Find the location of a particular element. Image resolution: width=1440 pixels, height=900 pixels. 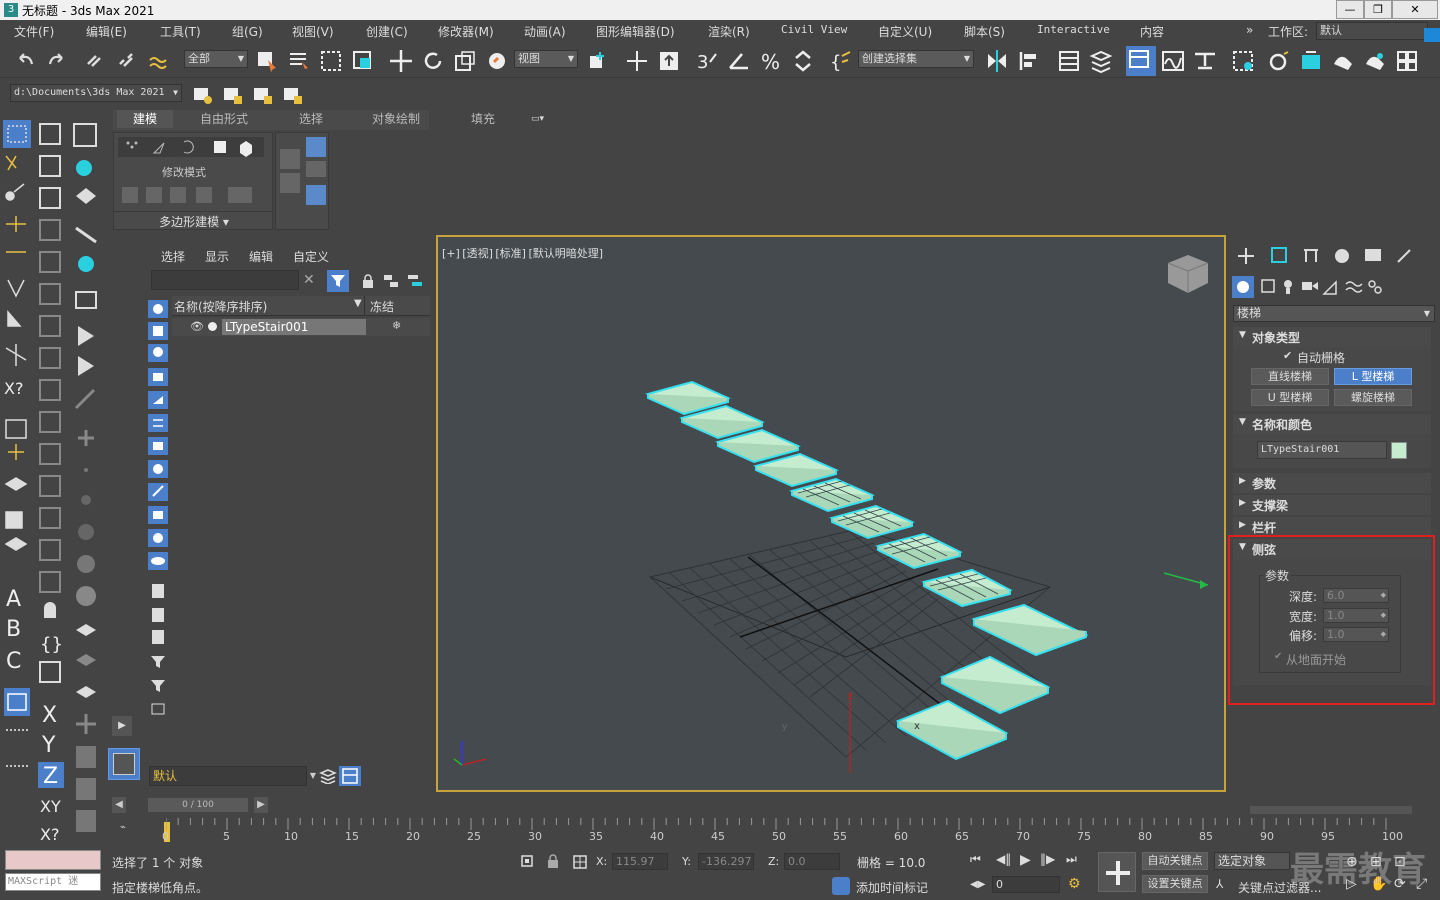

u-type-stair-button: U 型楼梯 is located at coordinates (1290, 397).